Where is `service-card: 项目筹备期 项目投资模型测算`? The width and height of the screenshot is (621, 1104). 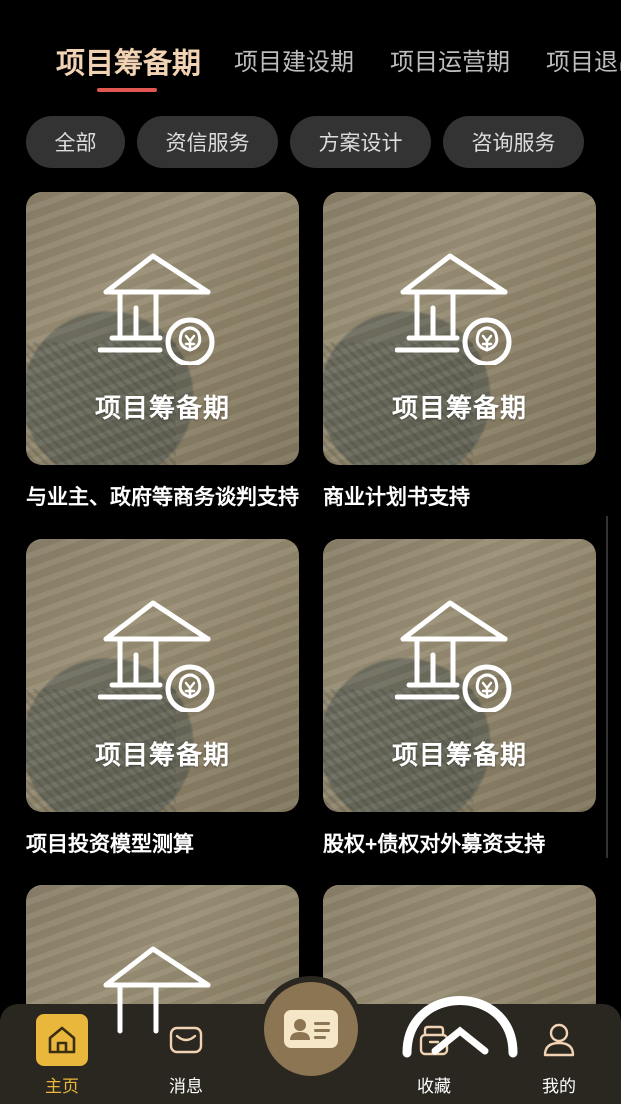 service-card: 项目筹备期 项目投资模型测算 is located at coordinates (162, 698).